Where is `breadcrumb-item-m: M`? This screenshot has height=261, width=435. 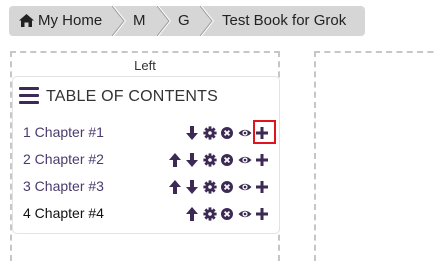
breadcrumb-item-m: M is located at coordinates (139, 21).